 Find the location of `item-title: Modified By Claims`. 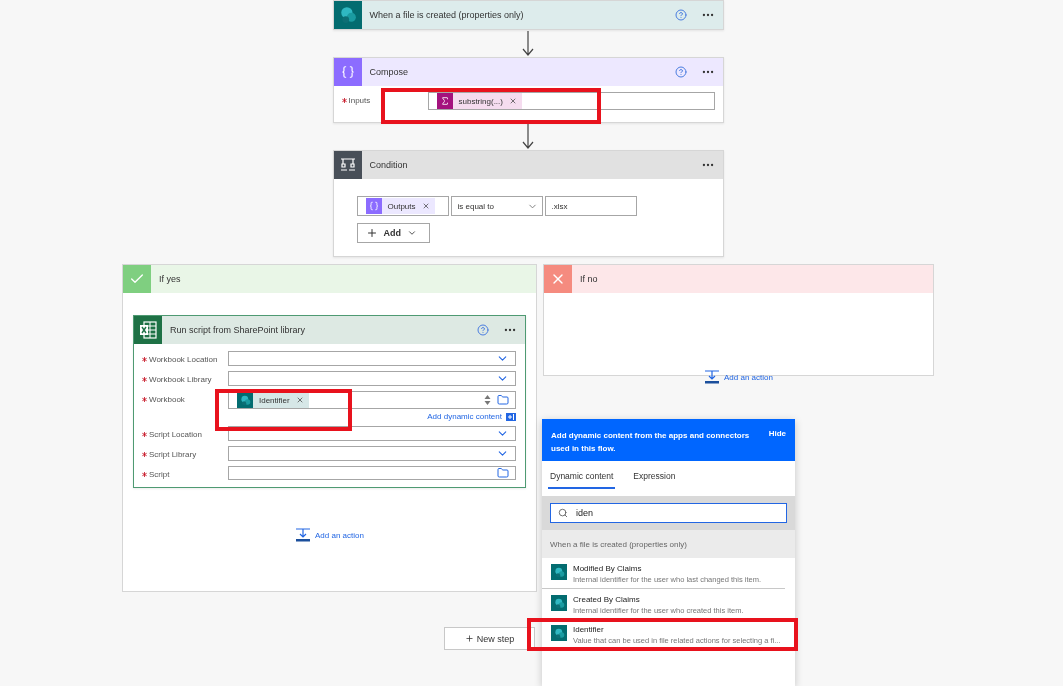

item-title: Modified By Claims is located at coordinates (608, 568).